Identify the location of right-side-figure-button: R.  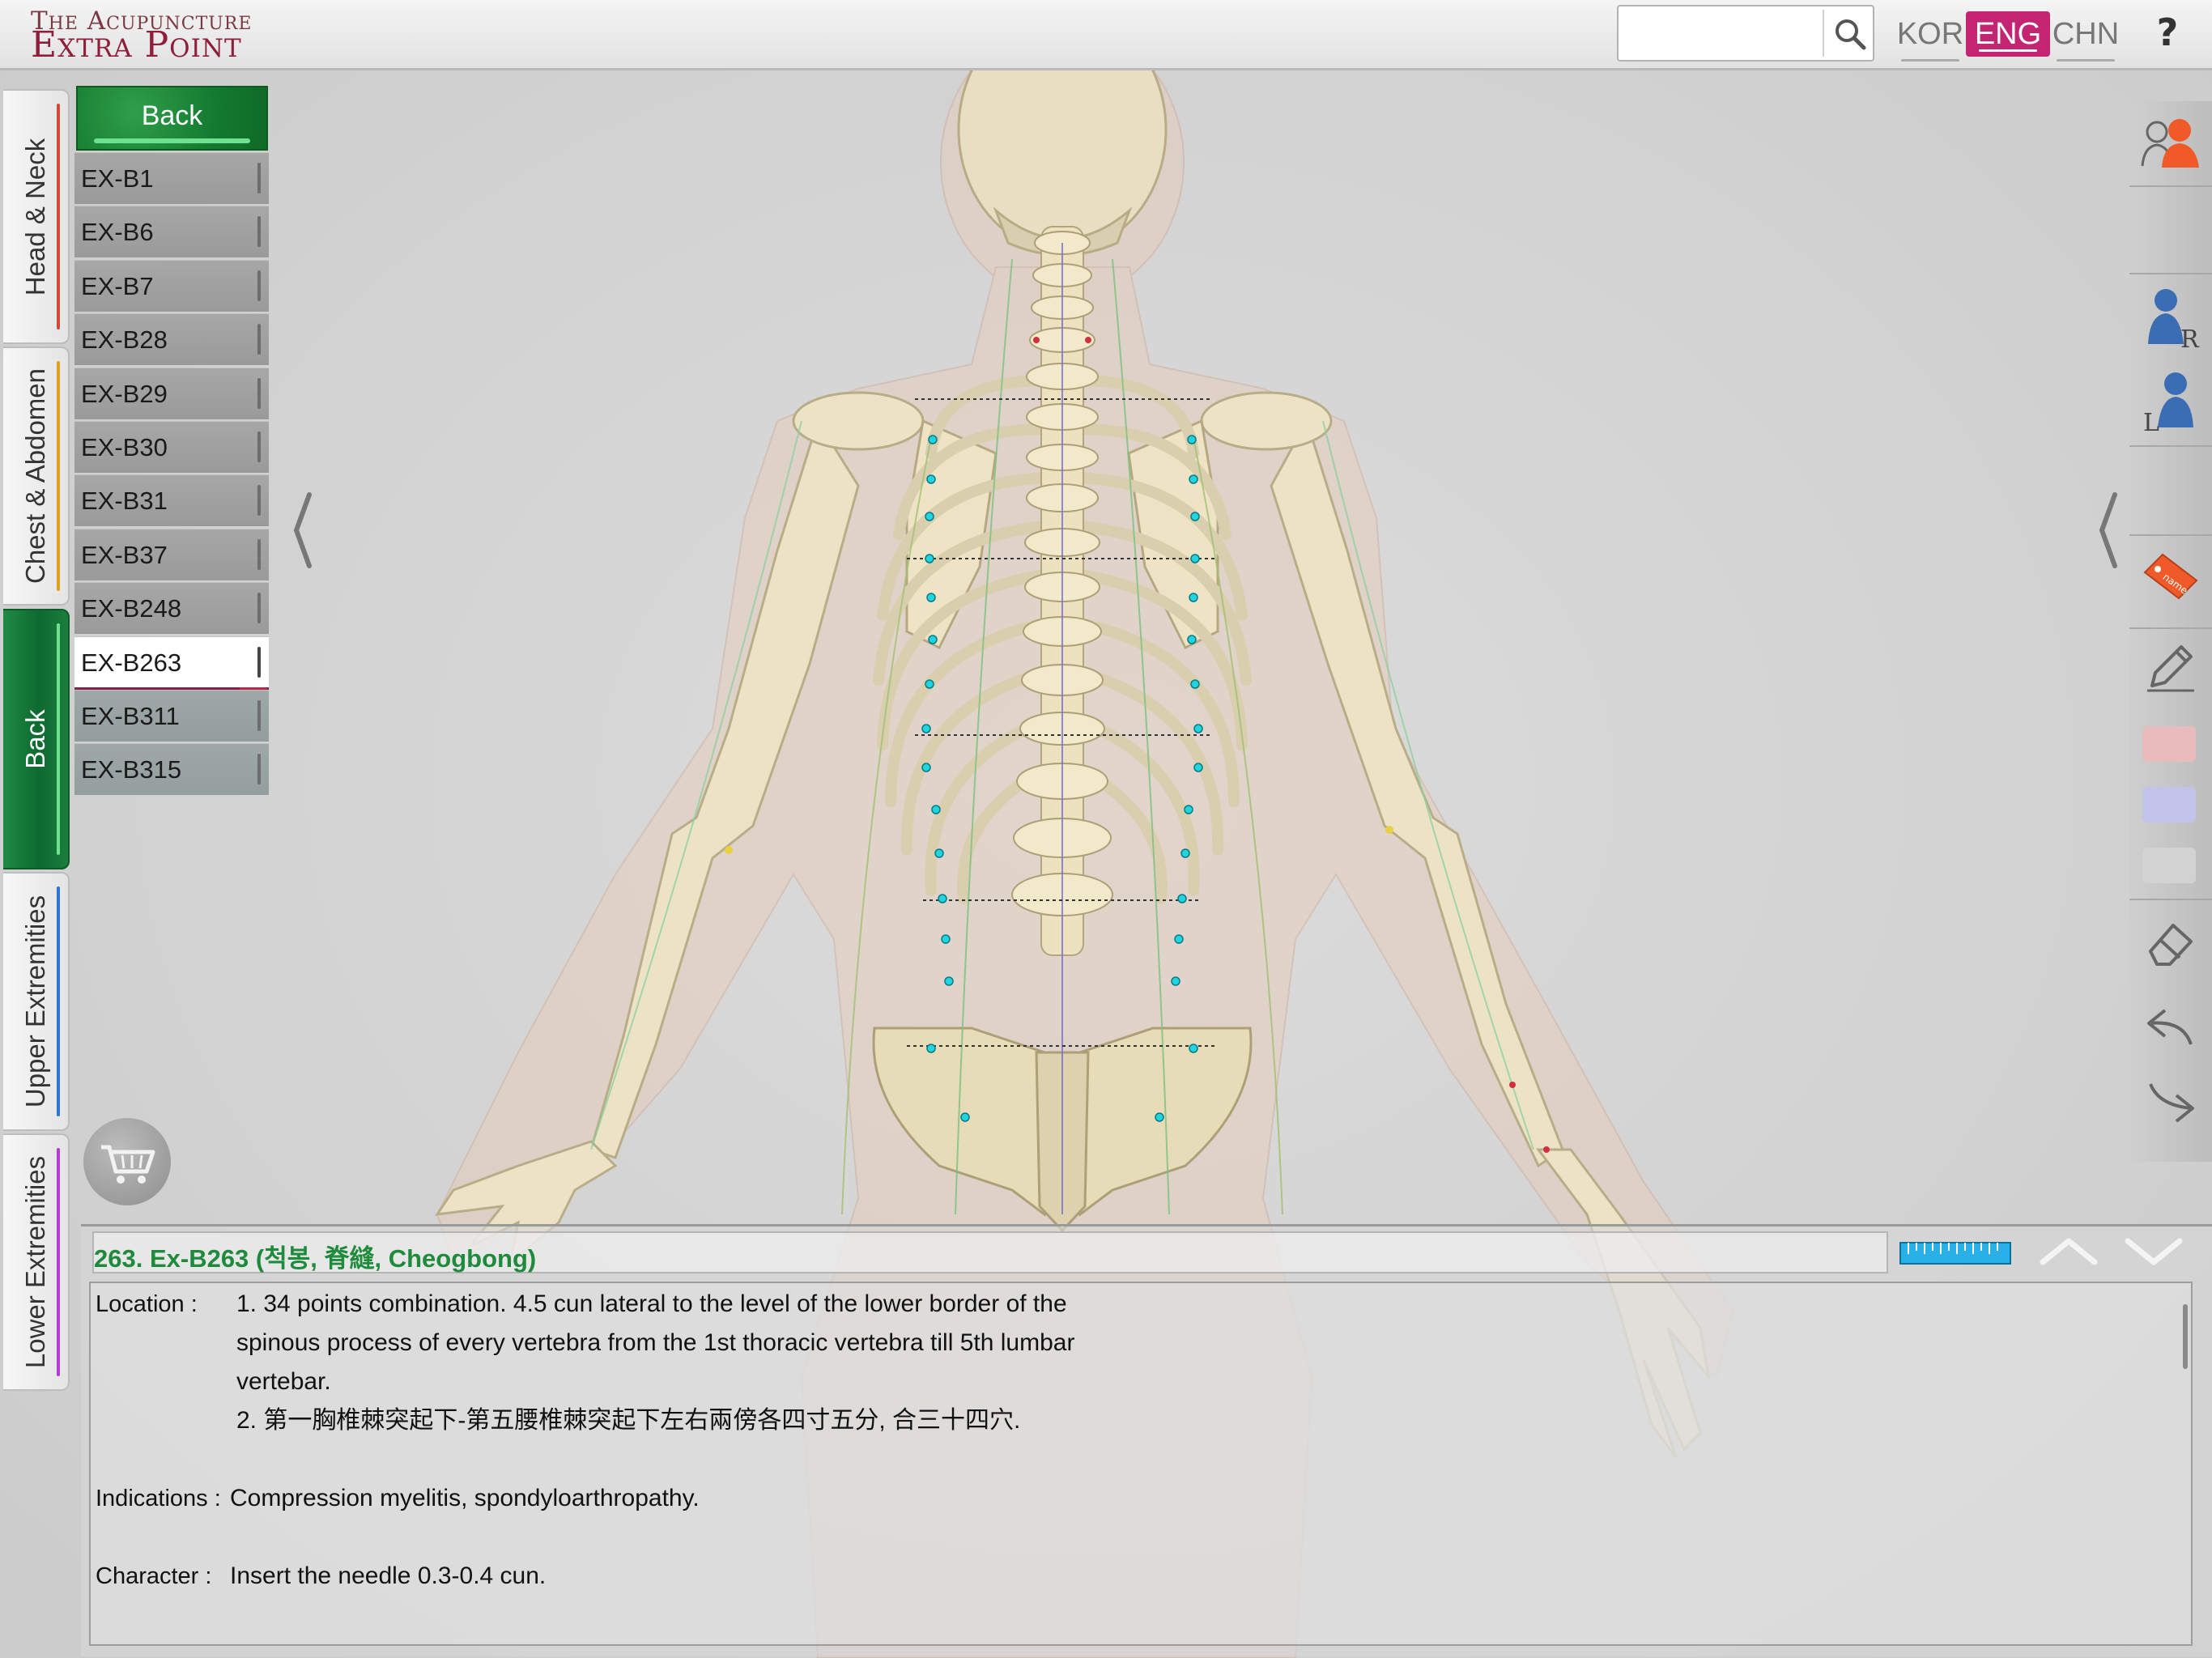
(2170, 316).